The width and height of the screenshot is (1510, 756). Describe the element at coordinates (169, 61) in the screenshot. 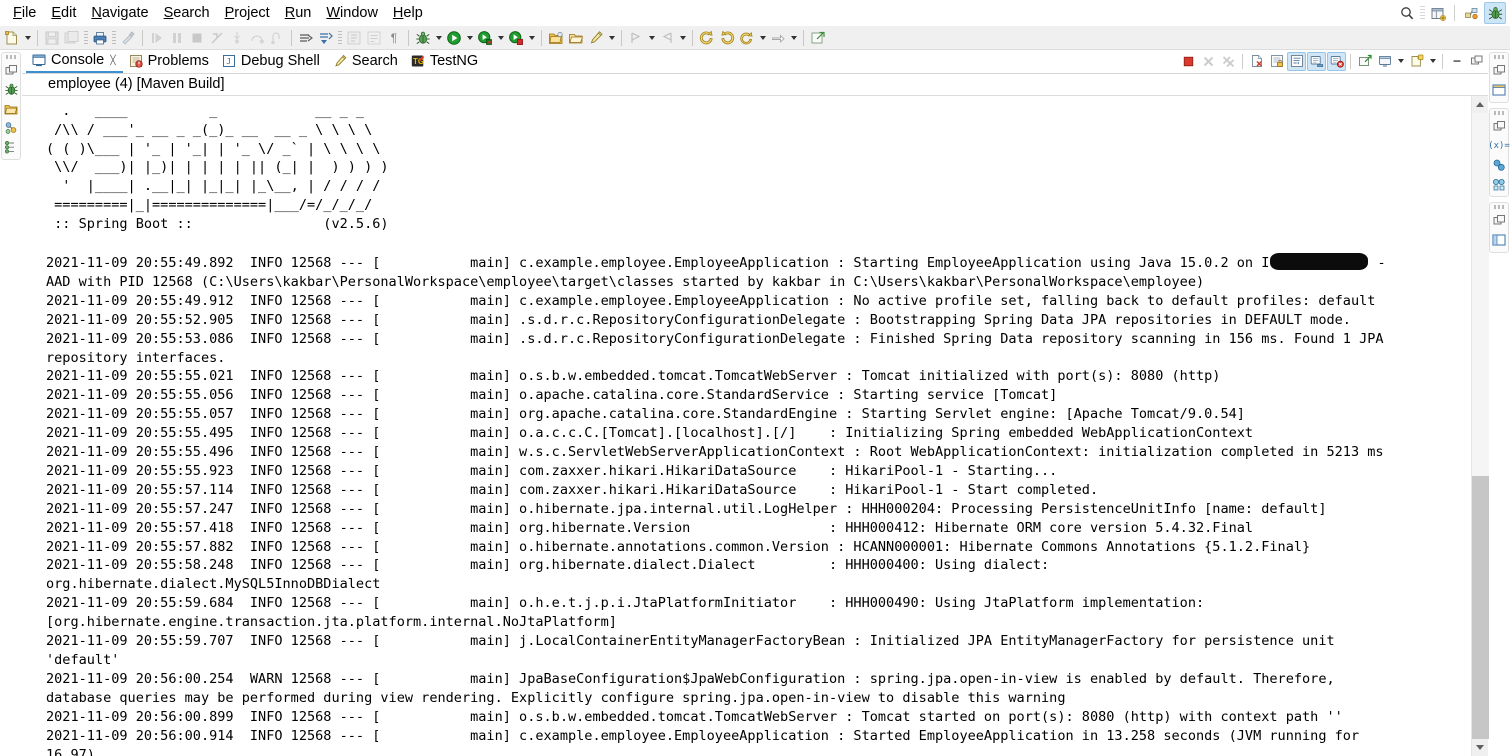

I see `tab-problems: Problems` at that location.